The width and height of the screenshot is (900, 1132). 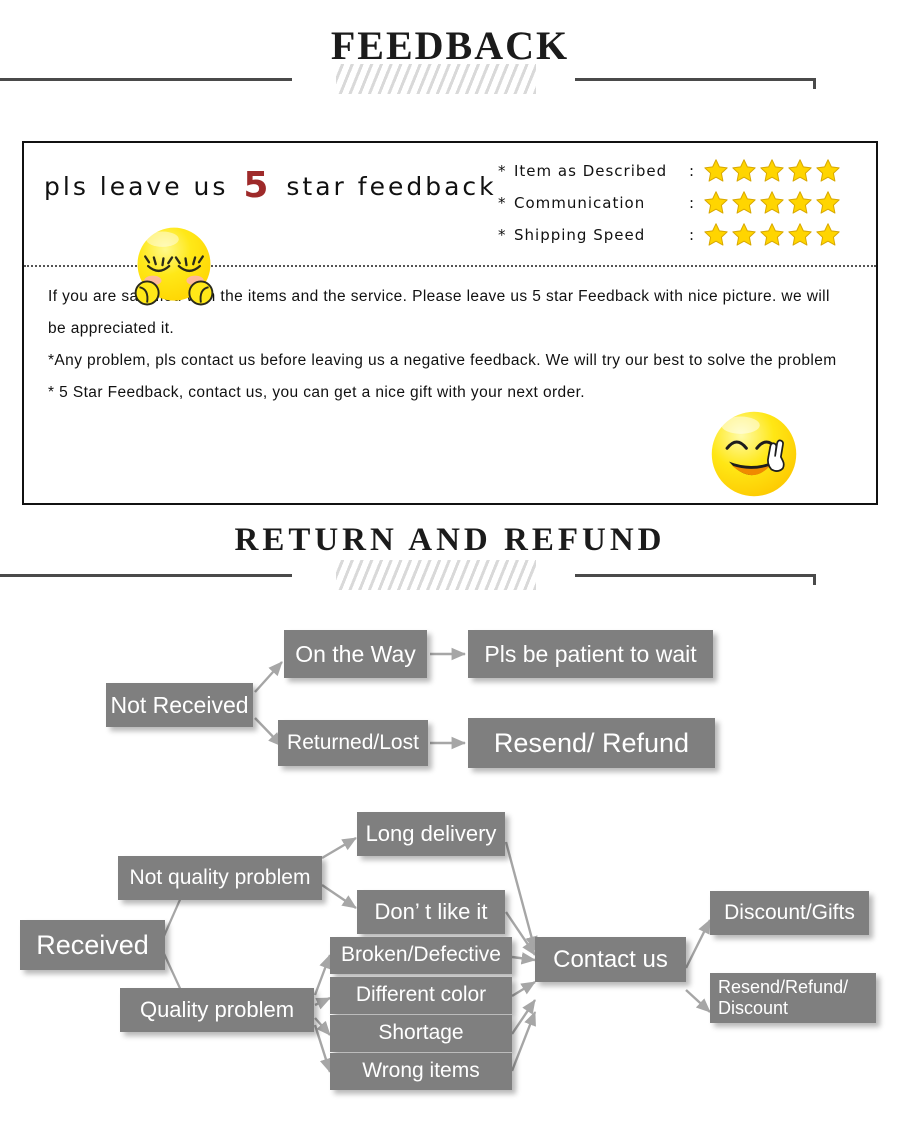 I want to click on divider-feedback, so click(x=450, y=79).